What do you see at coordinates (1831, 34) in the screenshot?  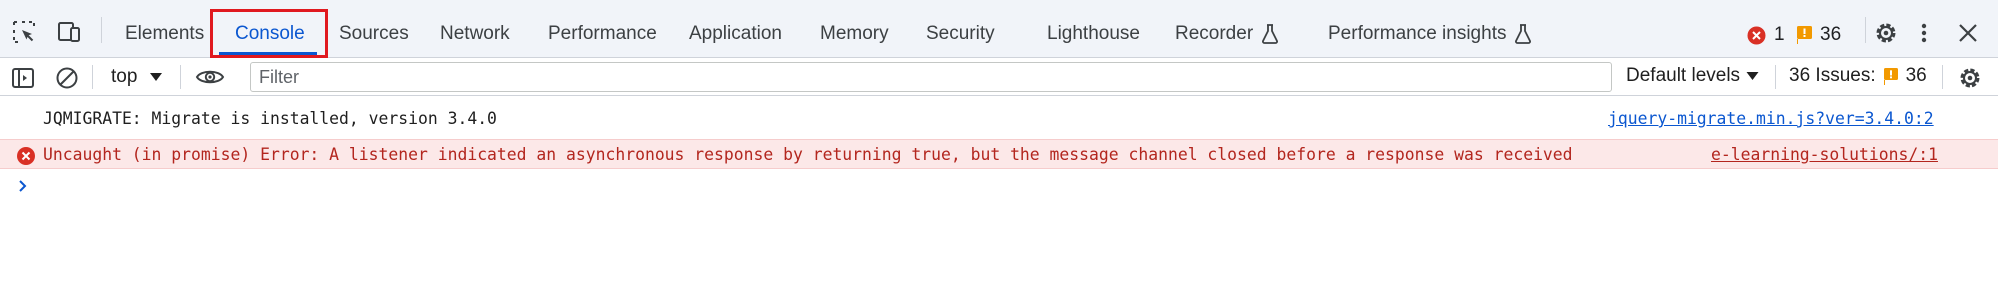 I see `warning-count: 36` at bounding box center [1831, 34].